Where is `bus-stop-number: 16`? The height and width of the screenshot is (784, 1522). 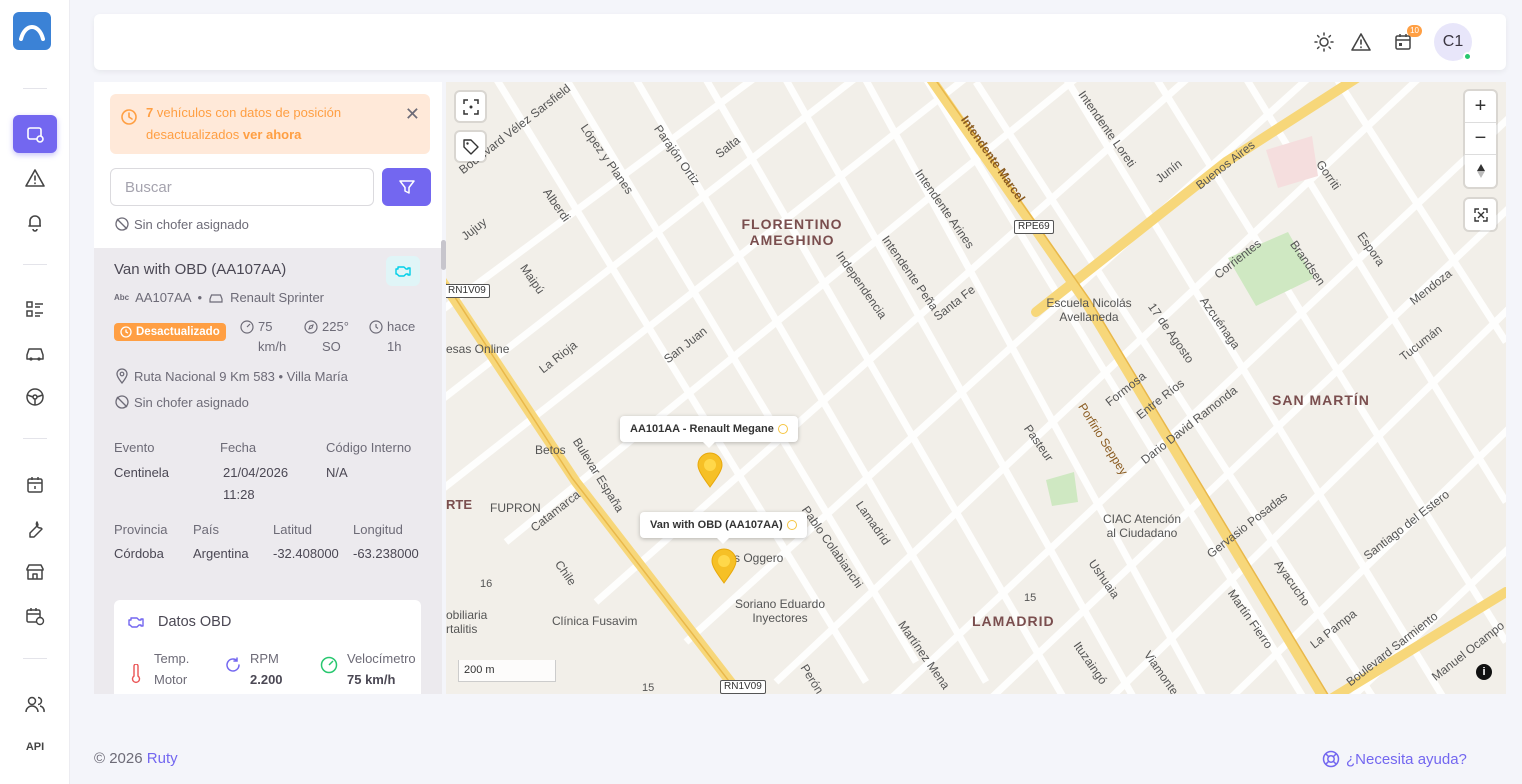 bus-stop-number: 16 is located at coordinates (486, 584).